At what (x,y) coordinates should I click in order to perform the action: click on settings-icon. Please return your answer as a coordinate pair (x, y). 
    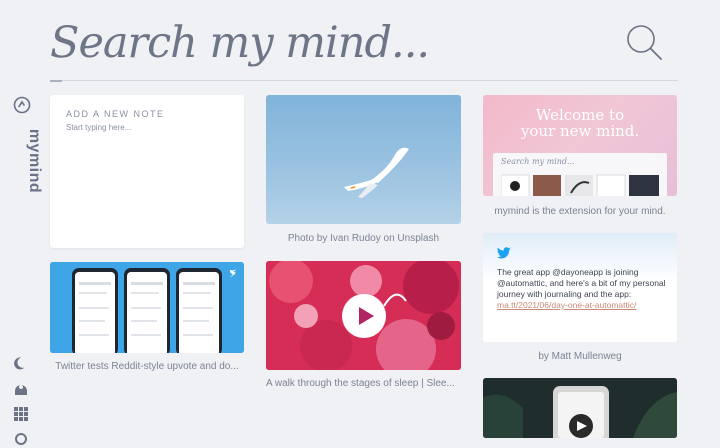
    Looking at the image, I should click on (21, 439).